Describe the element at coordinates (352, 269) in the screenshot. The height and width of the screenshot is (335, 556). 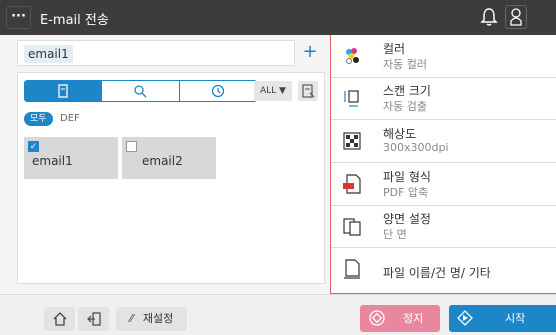
I see `file-name-icon` at that location.